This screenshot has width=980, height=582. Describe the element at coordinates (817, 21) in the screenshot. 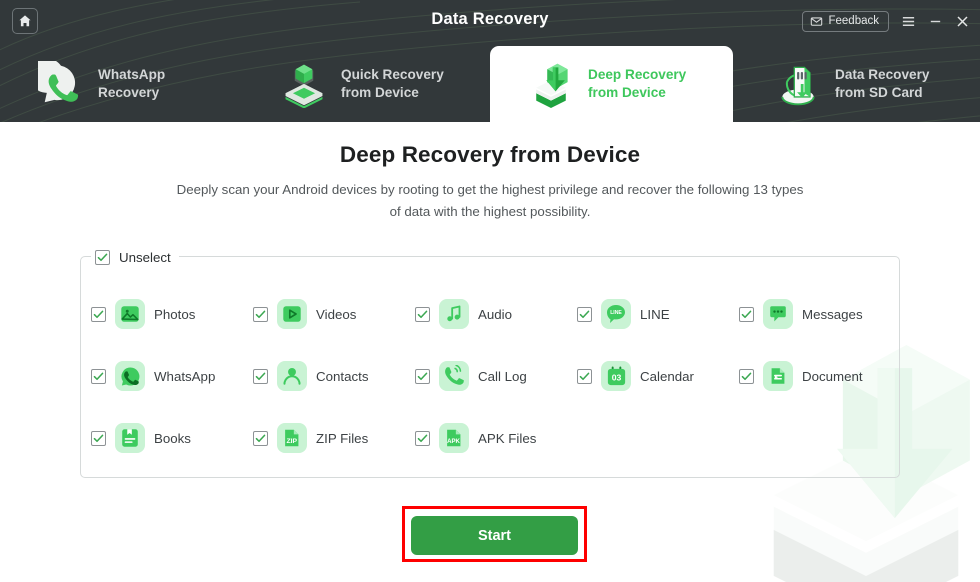

I see `envelope-icon` at that location.